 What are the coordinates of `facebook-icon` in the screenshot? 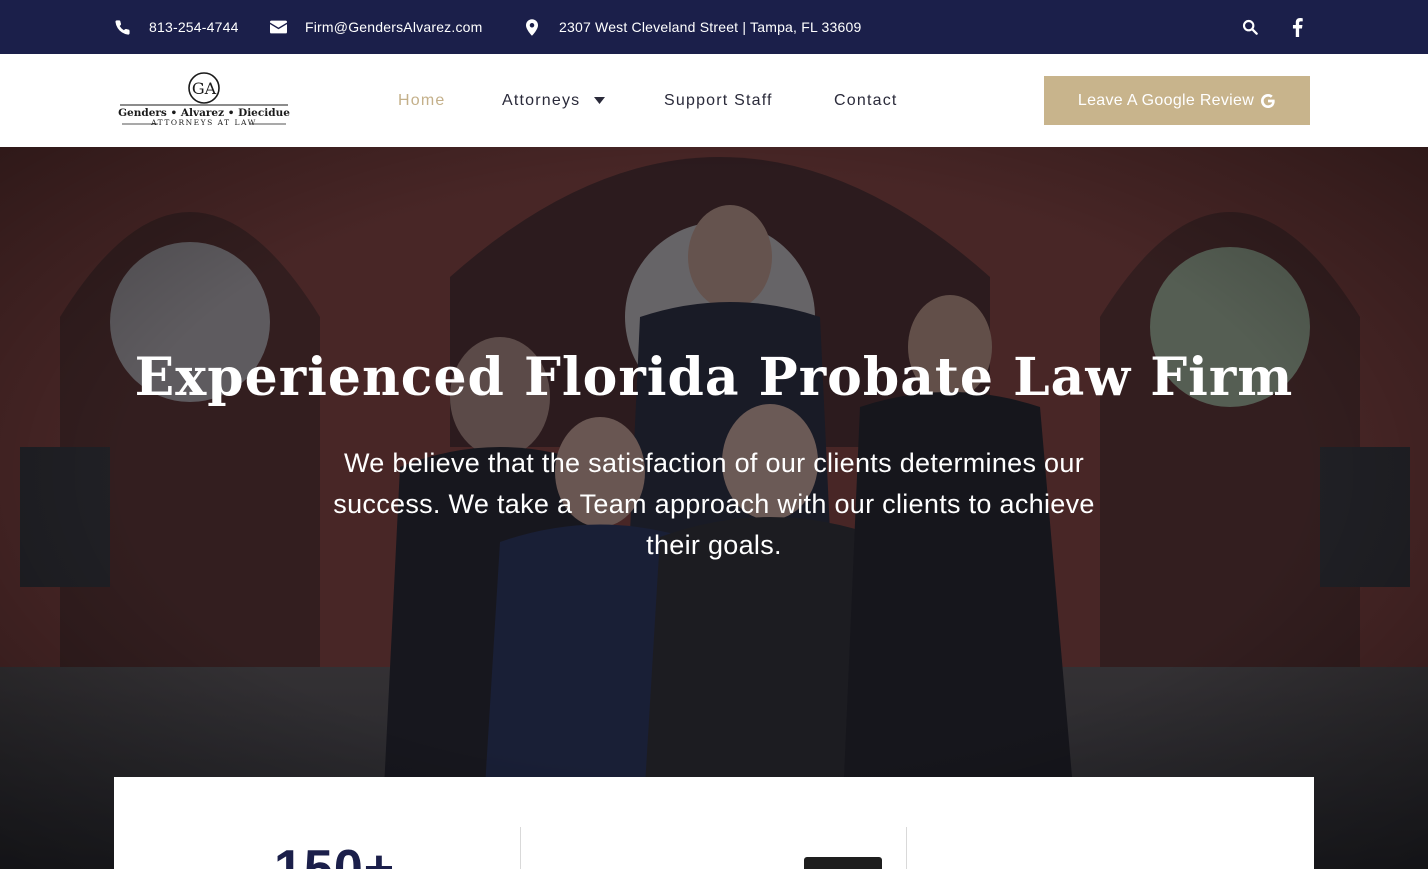 It's located at (1297, 27).